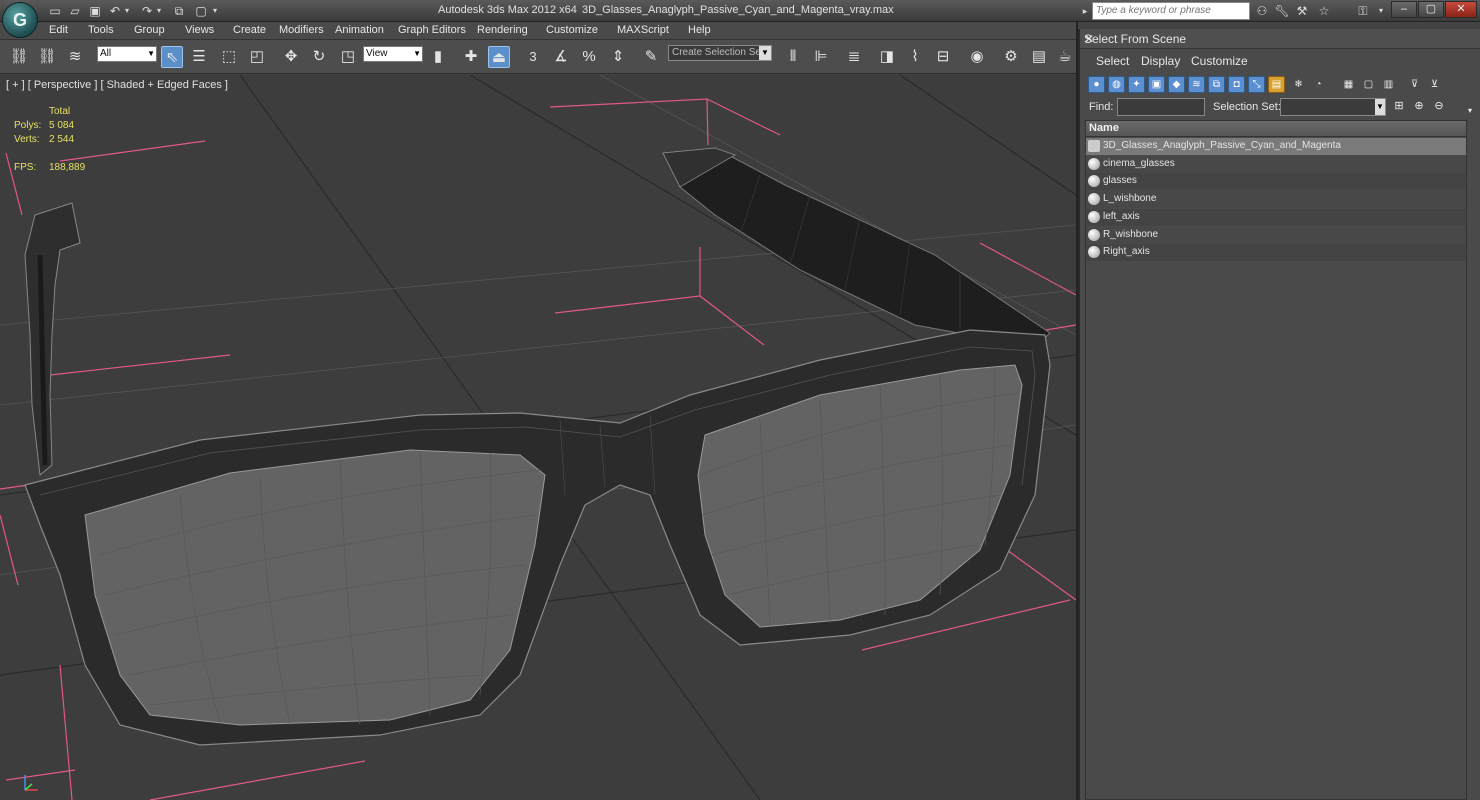 Image resolution: width=1480 pixels, height=800 pixels. I want to click on render-setup-icon: ⚙, so click(1011, 57).